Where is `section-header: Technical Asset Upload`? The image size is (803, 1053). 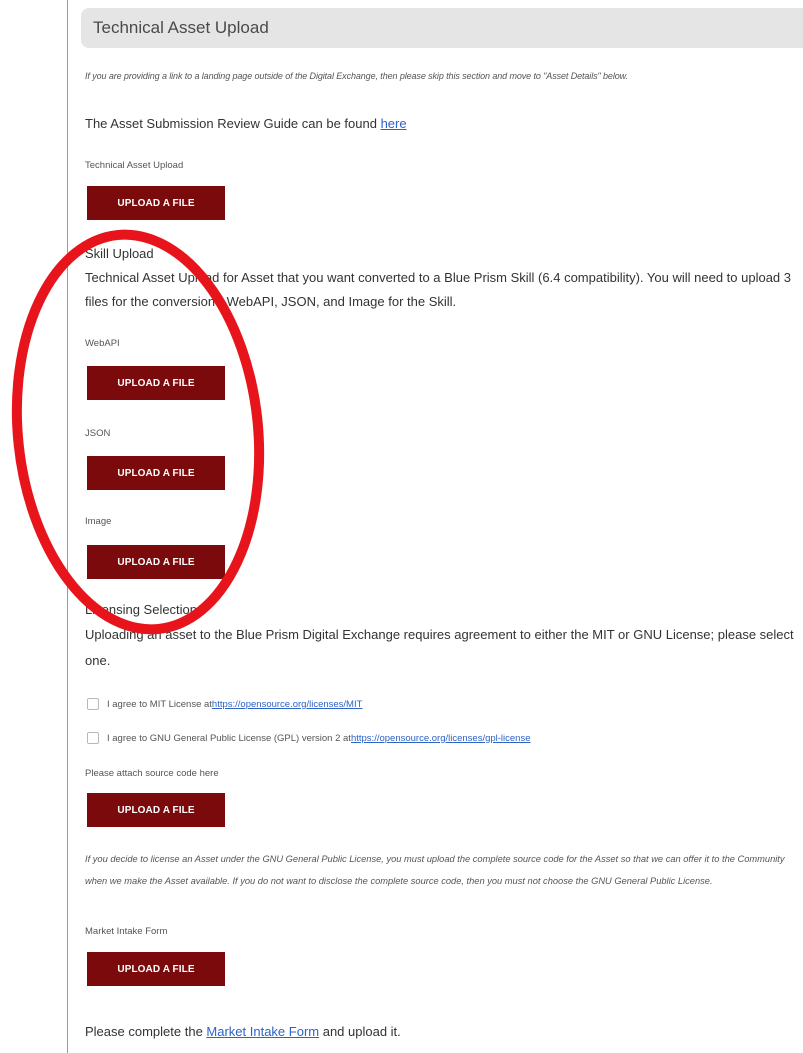
section-header: Technical Asset Upload is located at coordinates (442, 28).